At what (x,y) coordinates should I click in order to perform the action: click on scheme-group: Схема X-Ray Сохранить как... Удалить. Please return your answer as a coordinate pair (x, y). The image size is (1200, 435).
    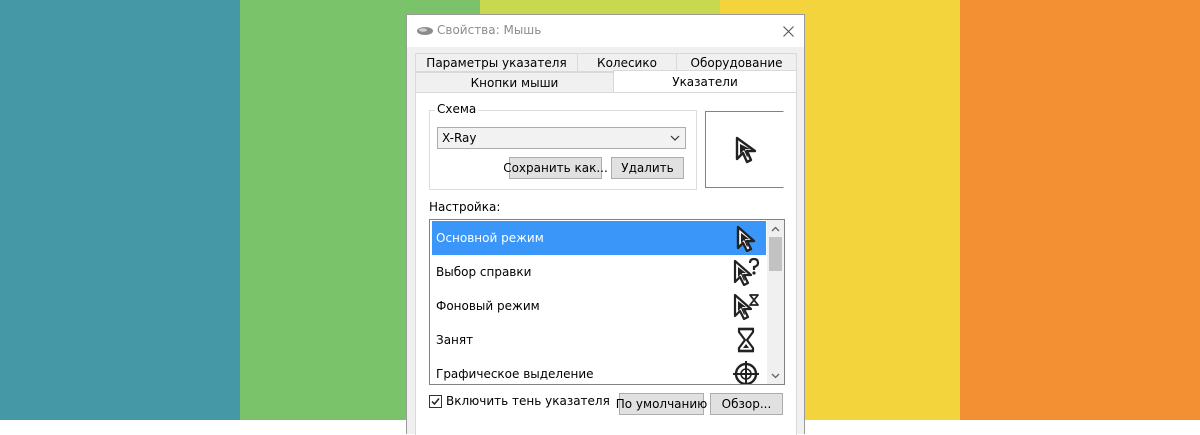
    Looking at the image, I should click on (563, 146).